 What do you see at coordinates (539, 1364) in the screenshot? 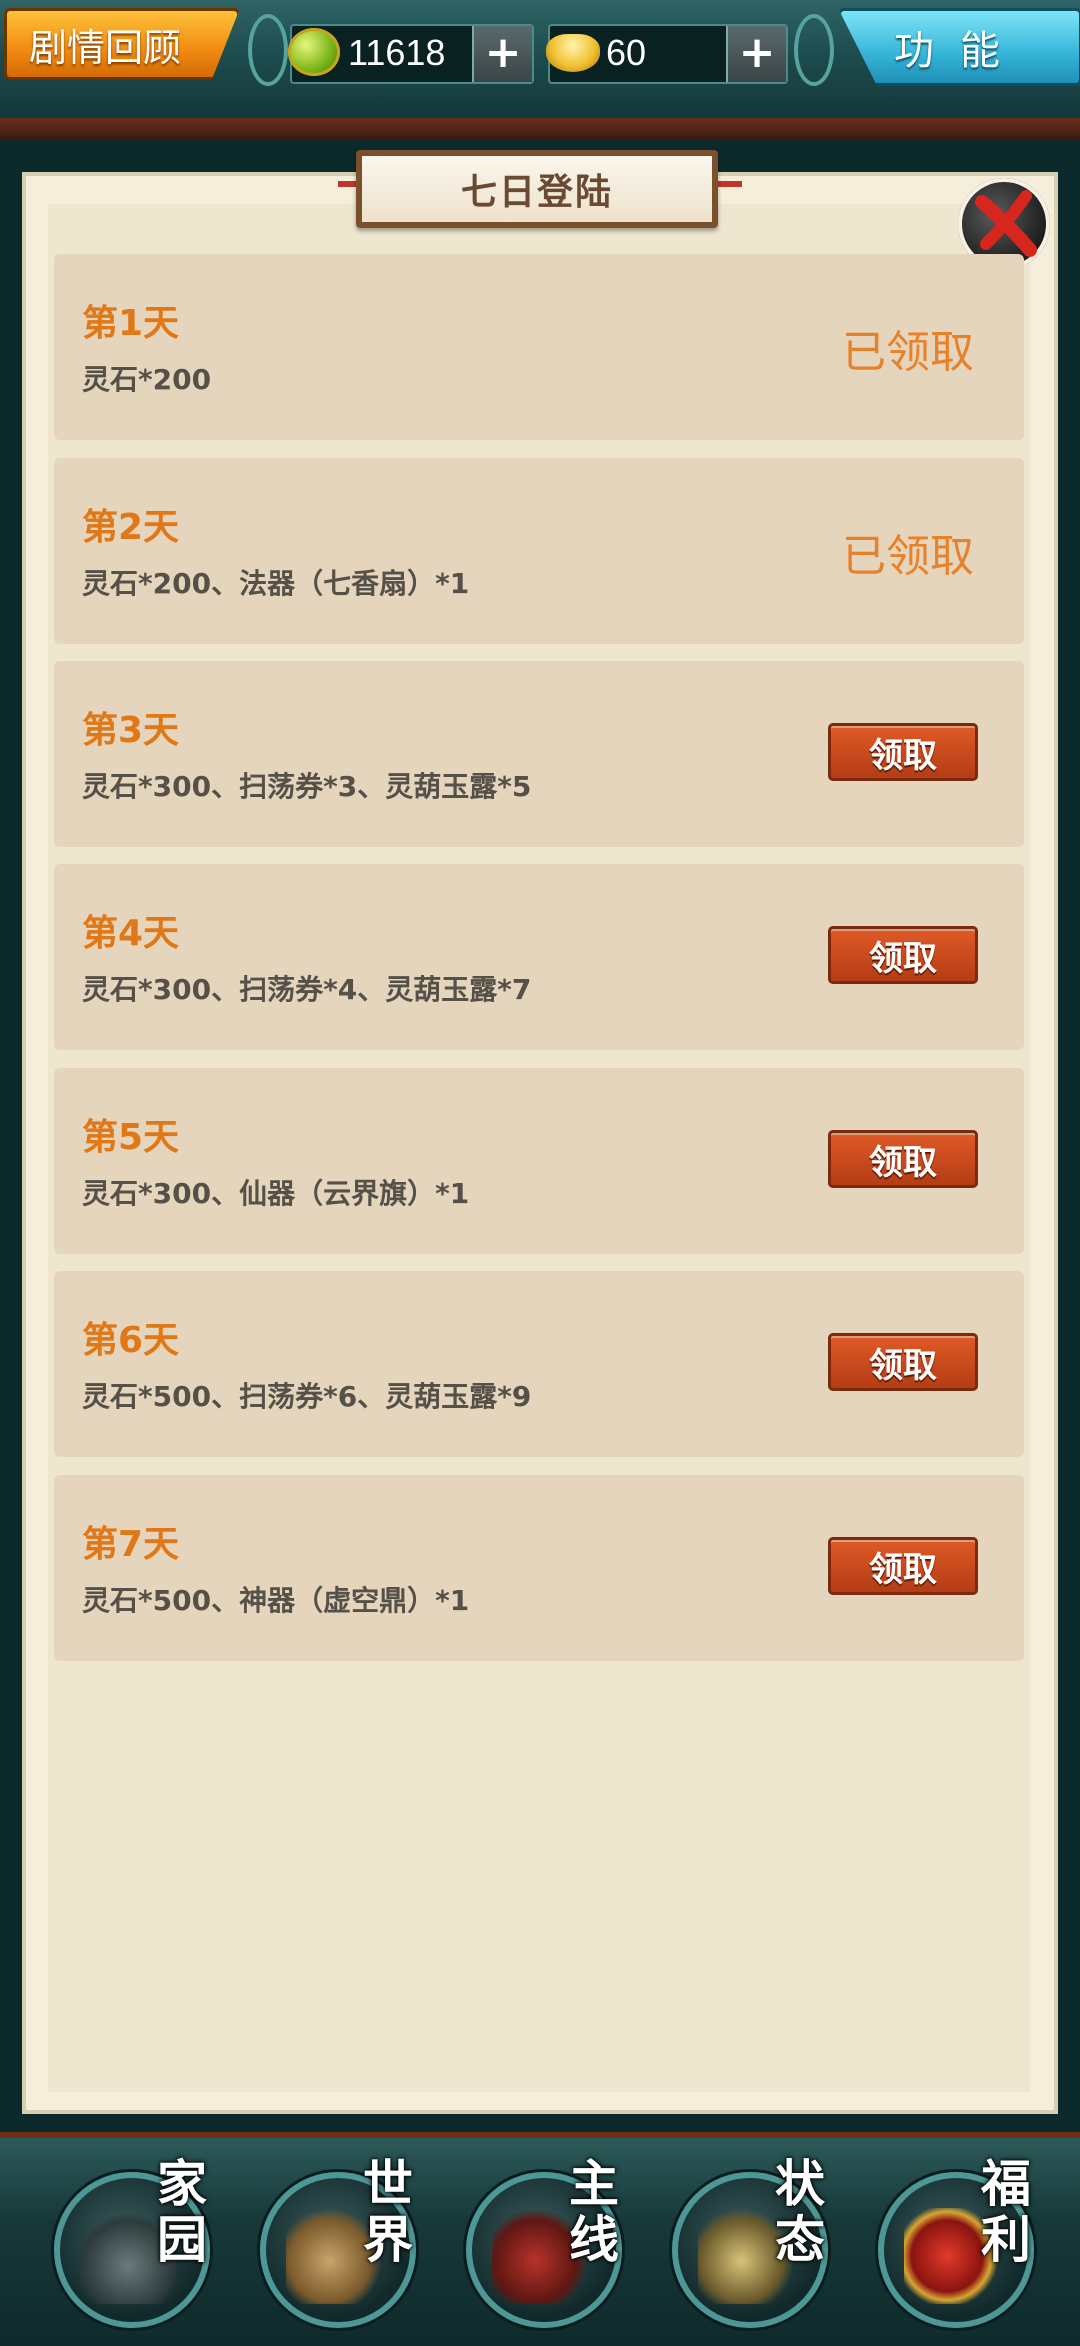
I see `login-day-row: 第6天 灵石*500、扫荡券*6、灵葫玉露*9 领取` at bounding box center [539, 1364].